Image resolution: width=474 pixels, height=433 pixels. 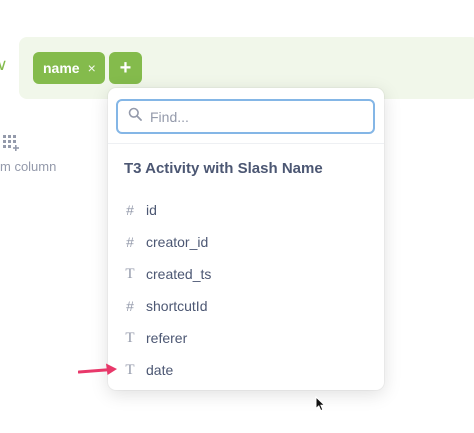 What do you see at coordinates (177, 306) in the screenshot?
I see `column-item-label: shortcutId` at bounding box center [177, 306].